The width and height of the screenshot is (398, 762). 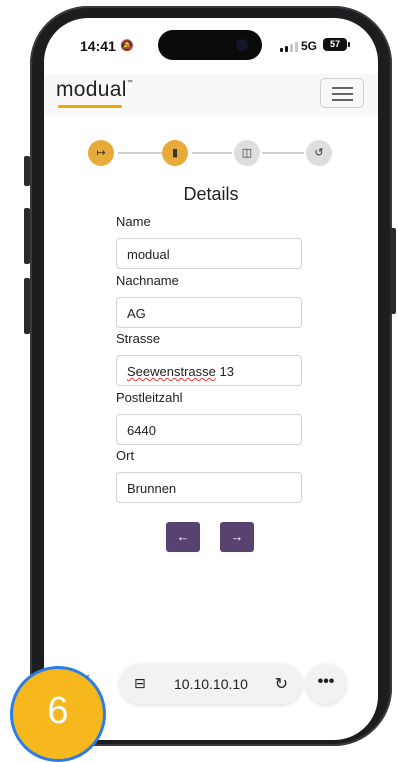 I want to click on battery-icon: 57, so click(x=336, y=44).